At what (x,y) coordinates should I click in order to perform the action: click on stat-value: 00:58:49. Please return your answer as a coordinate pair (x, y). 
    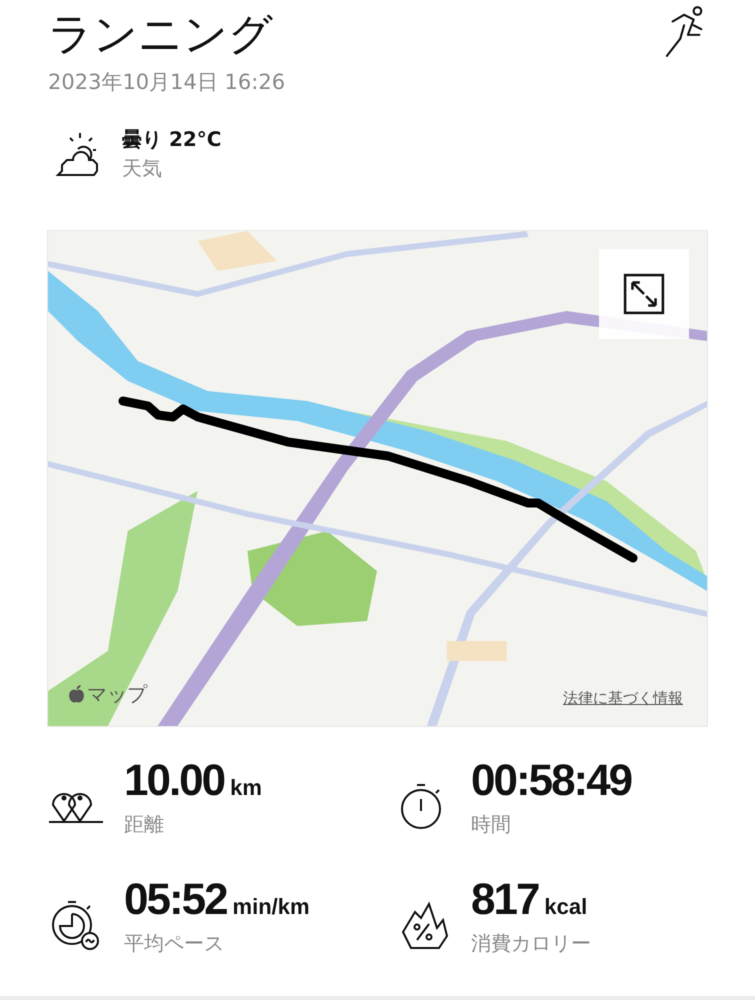
    Looking at the image, I should click on (551, 781).